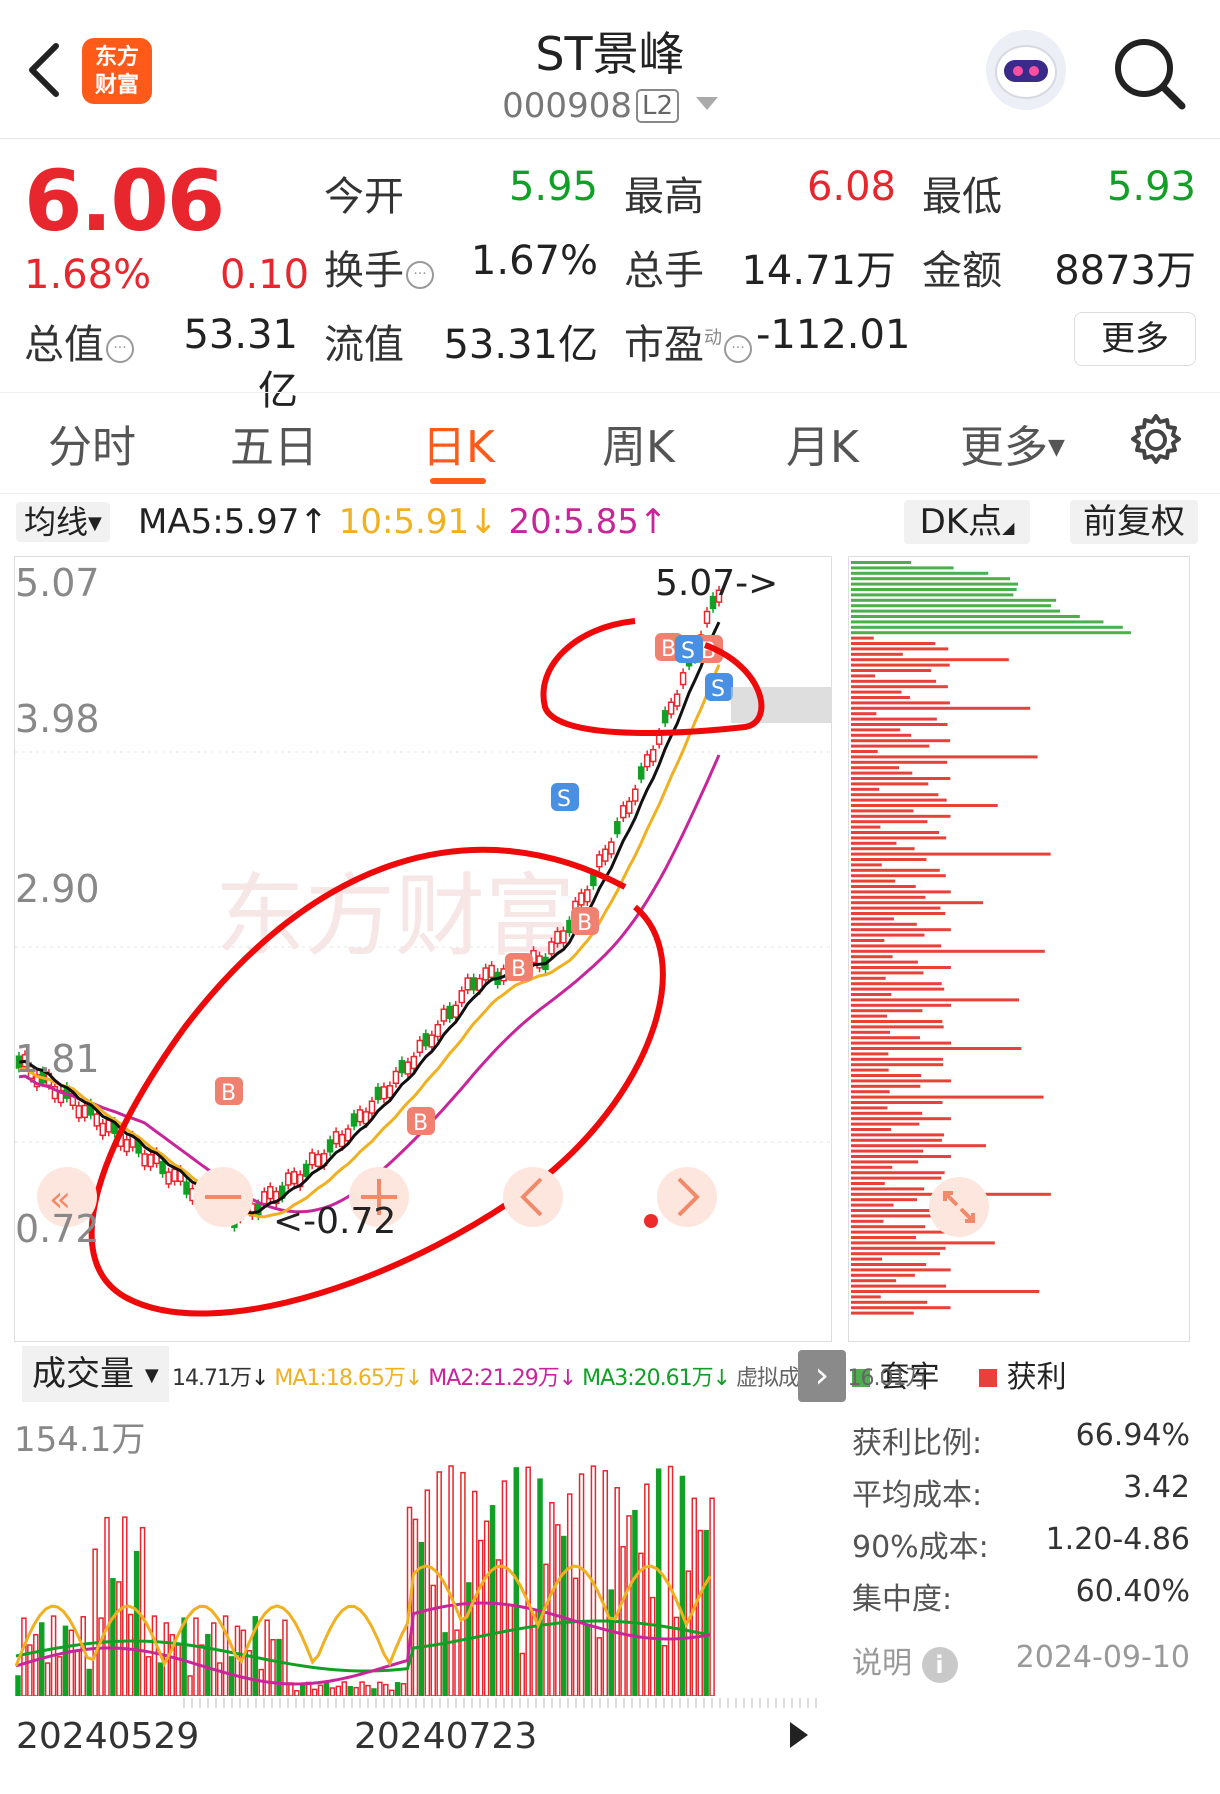 This screenshot has width=1220, height=1794. Describe the element at coordinates (63, 522) in the screenshot. I see `ma-type-select: 均线▼` at that location.